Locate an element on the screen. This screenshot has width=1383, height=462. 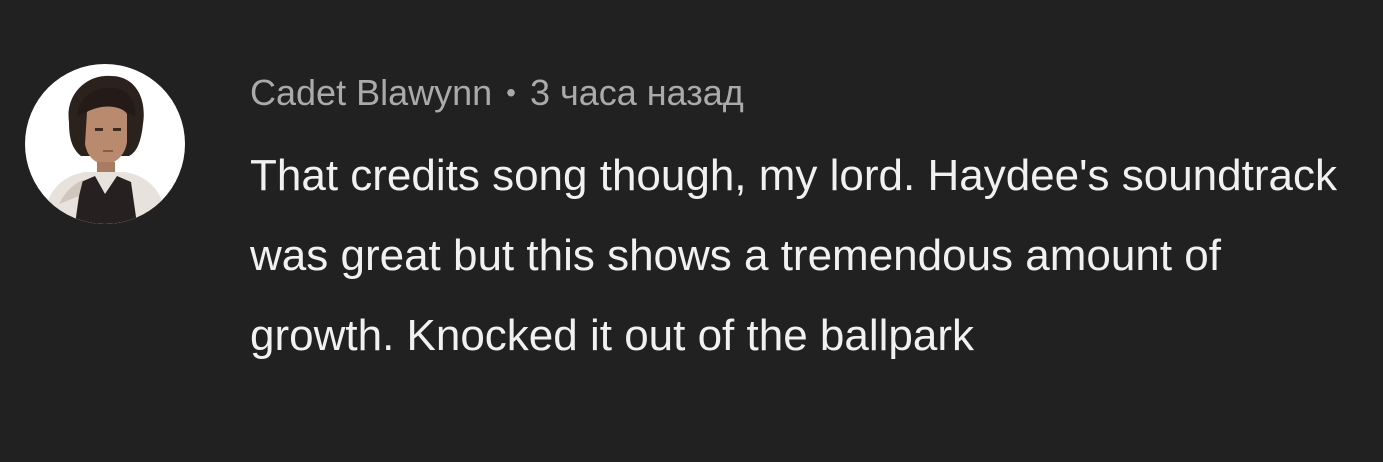
user-avatar-icon is located at coordinates (105, 149).